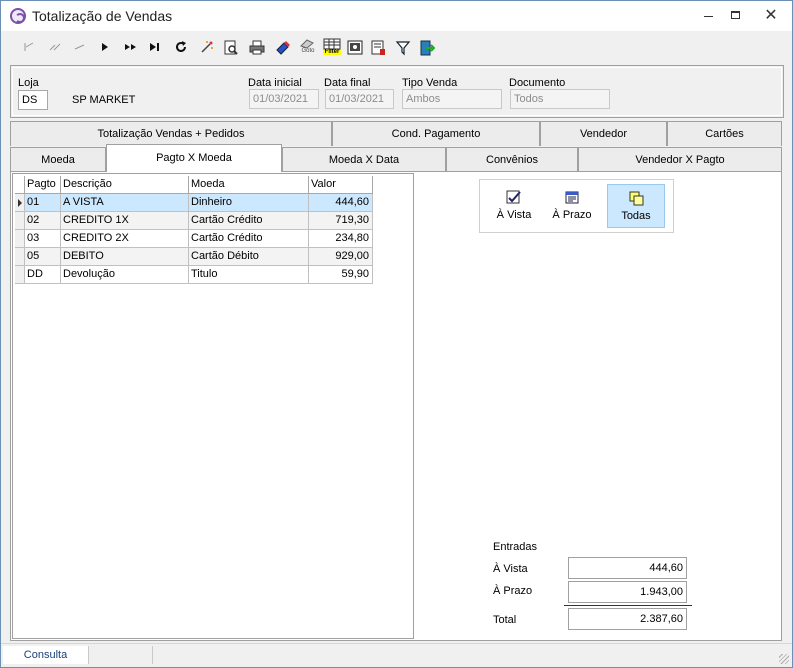 The width and height of the screenshot is (793, 668). Describe the element at coordinates (341, 185) in the screenshot. I see `col-header-valor: Valor` at that location.